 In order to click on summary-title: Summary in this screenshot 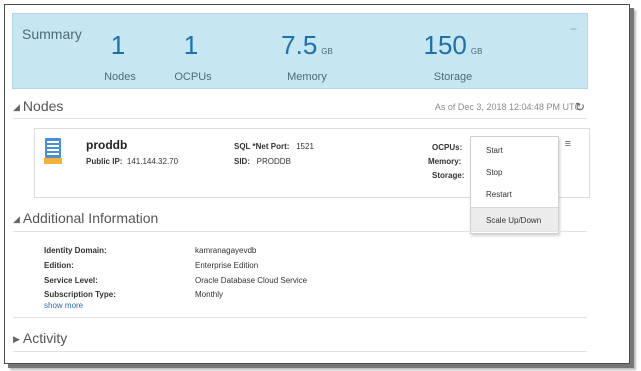, I will do `click(52, 34)`.